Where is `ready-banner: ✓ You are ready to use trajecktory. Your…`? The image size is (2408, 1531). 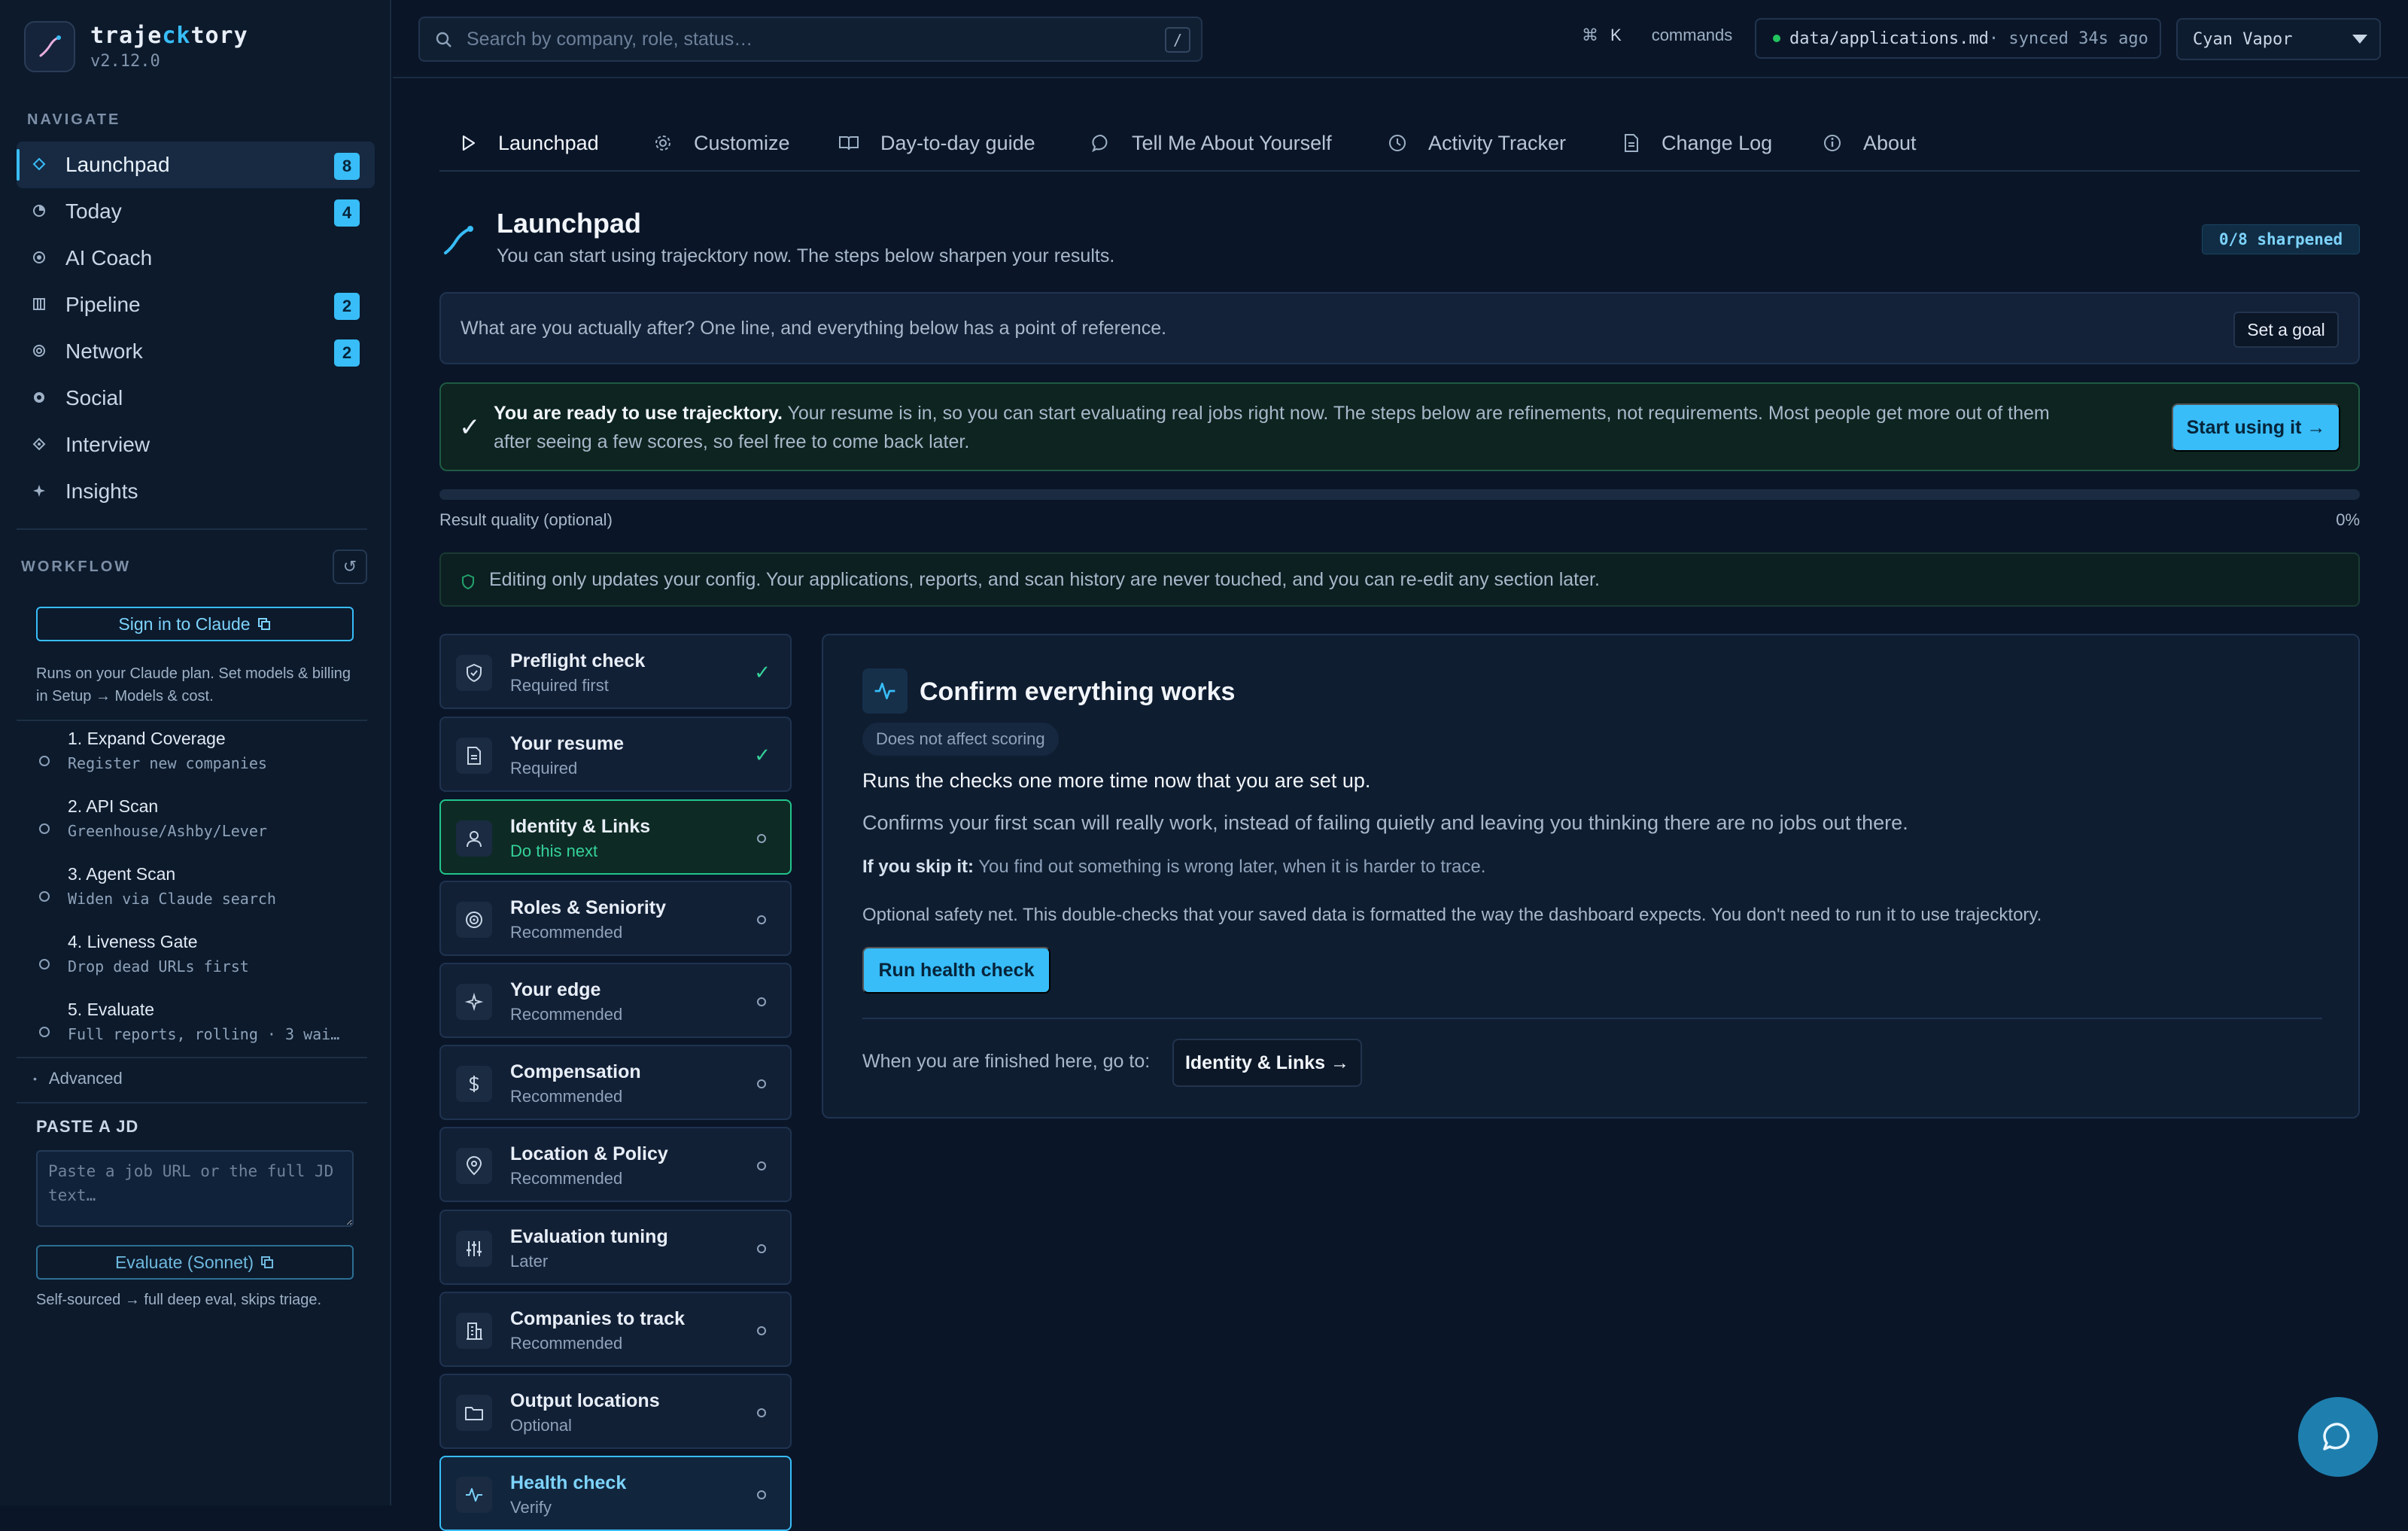 ready-banner: ✓ You are ready to use trajecktory. Your… is located at coordinates (1399, 426).